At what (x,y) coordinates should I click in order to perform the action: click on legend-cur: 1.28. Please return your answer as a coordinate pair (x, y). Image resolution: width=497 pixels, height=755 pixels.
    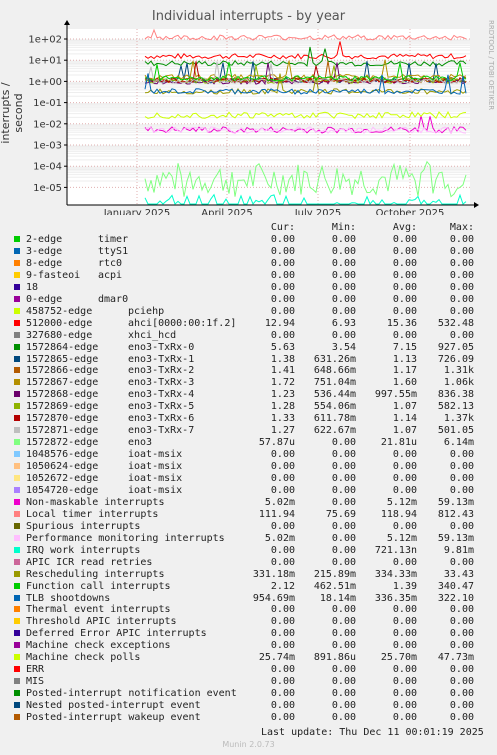
    Looking at the image, I should click on (282, 407).